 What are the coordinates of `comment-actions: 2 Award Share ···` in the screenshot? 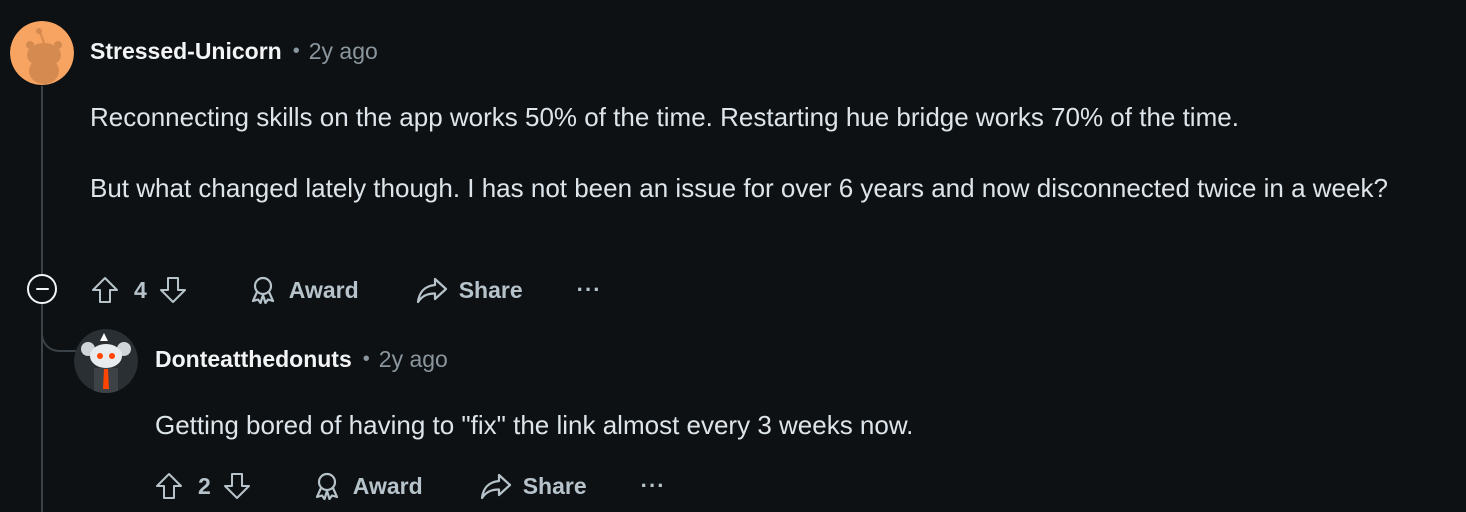 It's located at (409, 486).